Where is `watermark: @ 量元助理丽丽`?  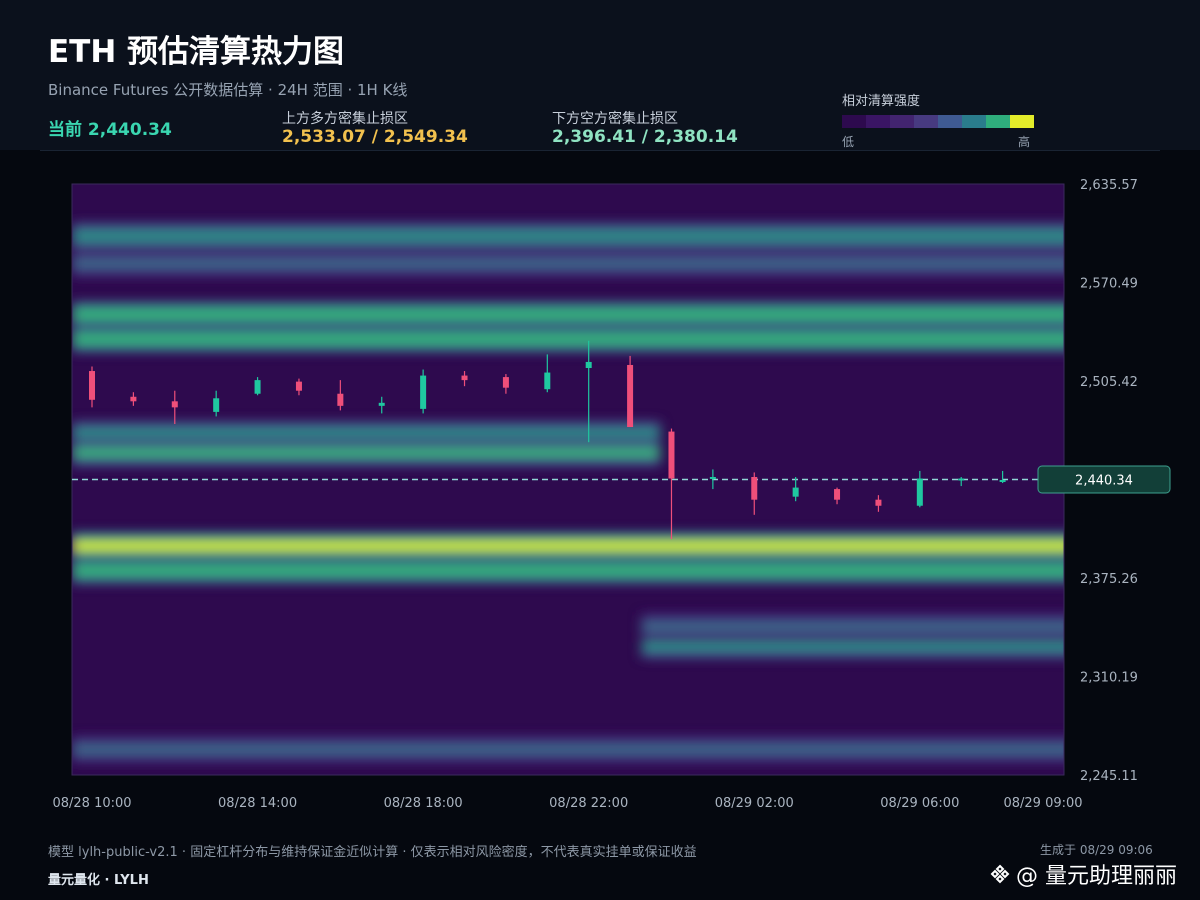 watermark: @ 量元助理丽丽 is located at coordinates (1083, 874).